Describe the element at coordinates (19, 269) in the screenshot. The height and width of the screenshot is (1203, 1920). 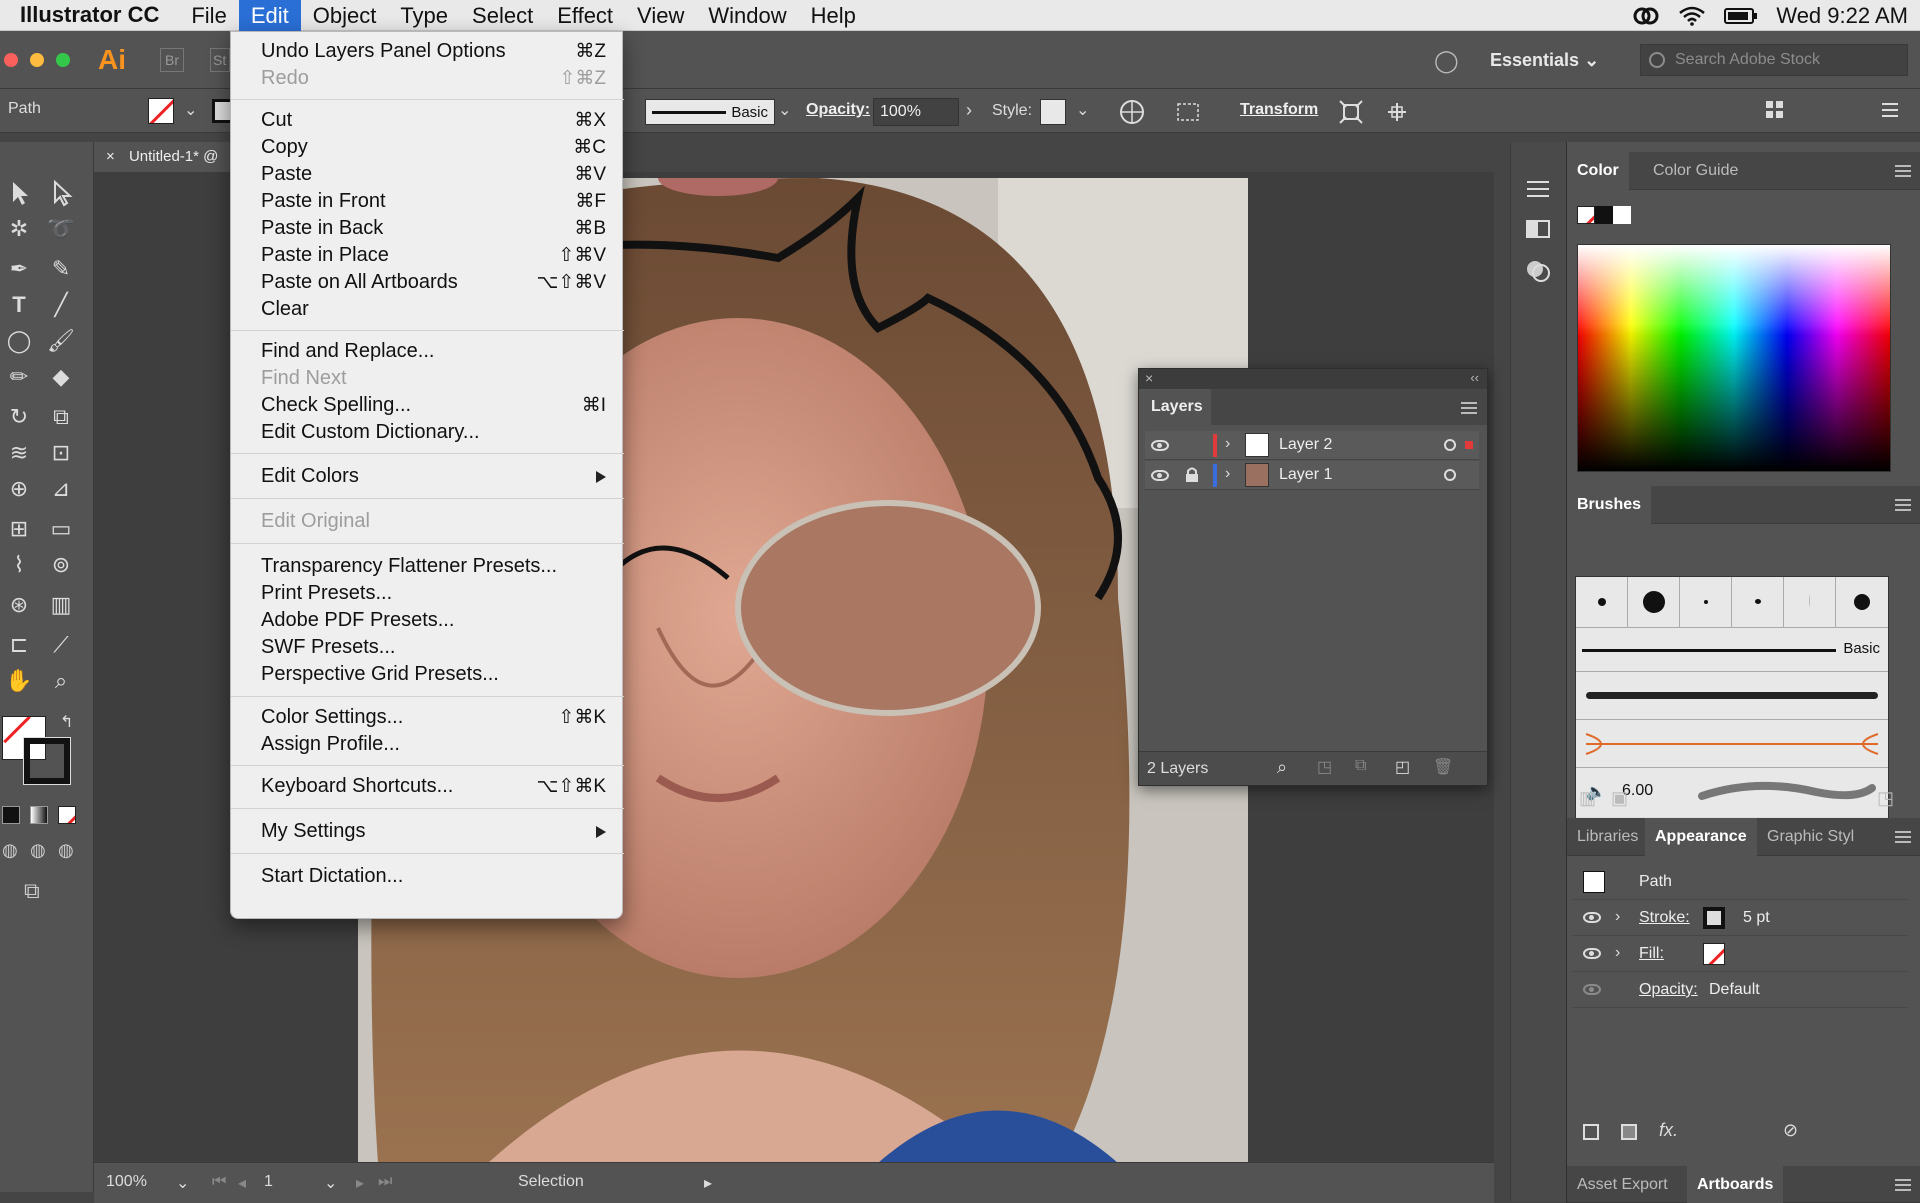
I see `pen-tool-icon: ✒` at that location.